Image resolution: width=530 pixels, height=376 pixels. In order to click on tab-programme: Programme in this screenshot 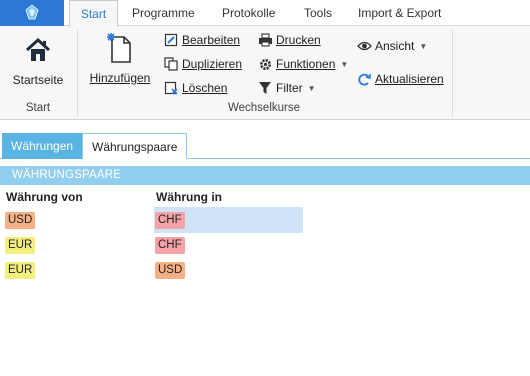, I will do `click(163, 13)`.